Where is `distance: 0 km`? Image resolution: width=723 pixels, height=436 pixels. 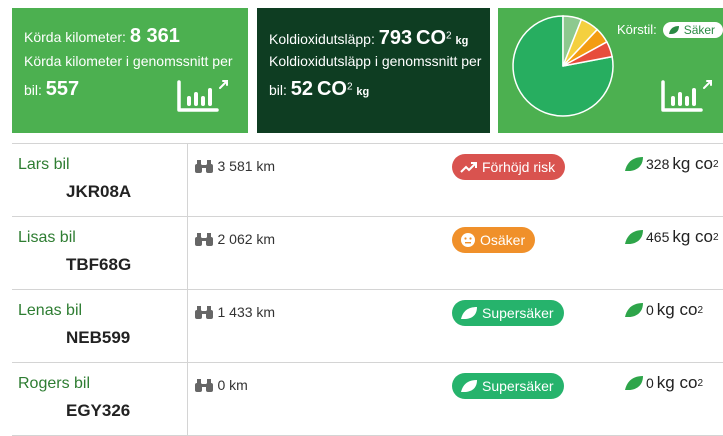
distance: 0 km is located at coordinates (221, 385).